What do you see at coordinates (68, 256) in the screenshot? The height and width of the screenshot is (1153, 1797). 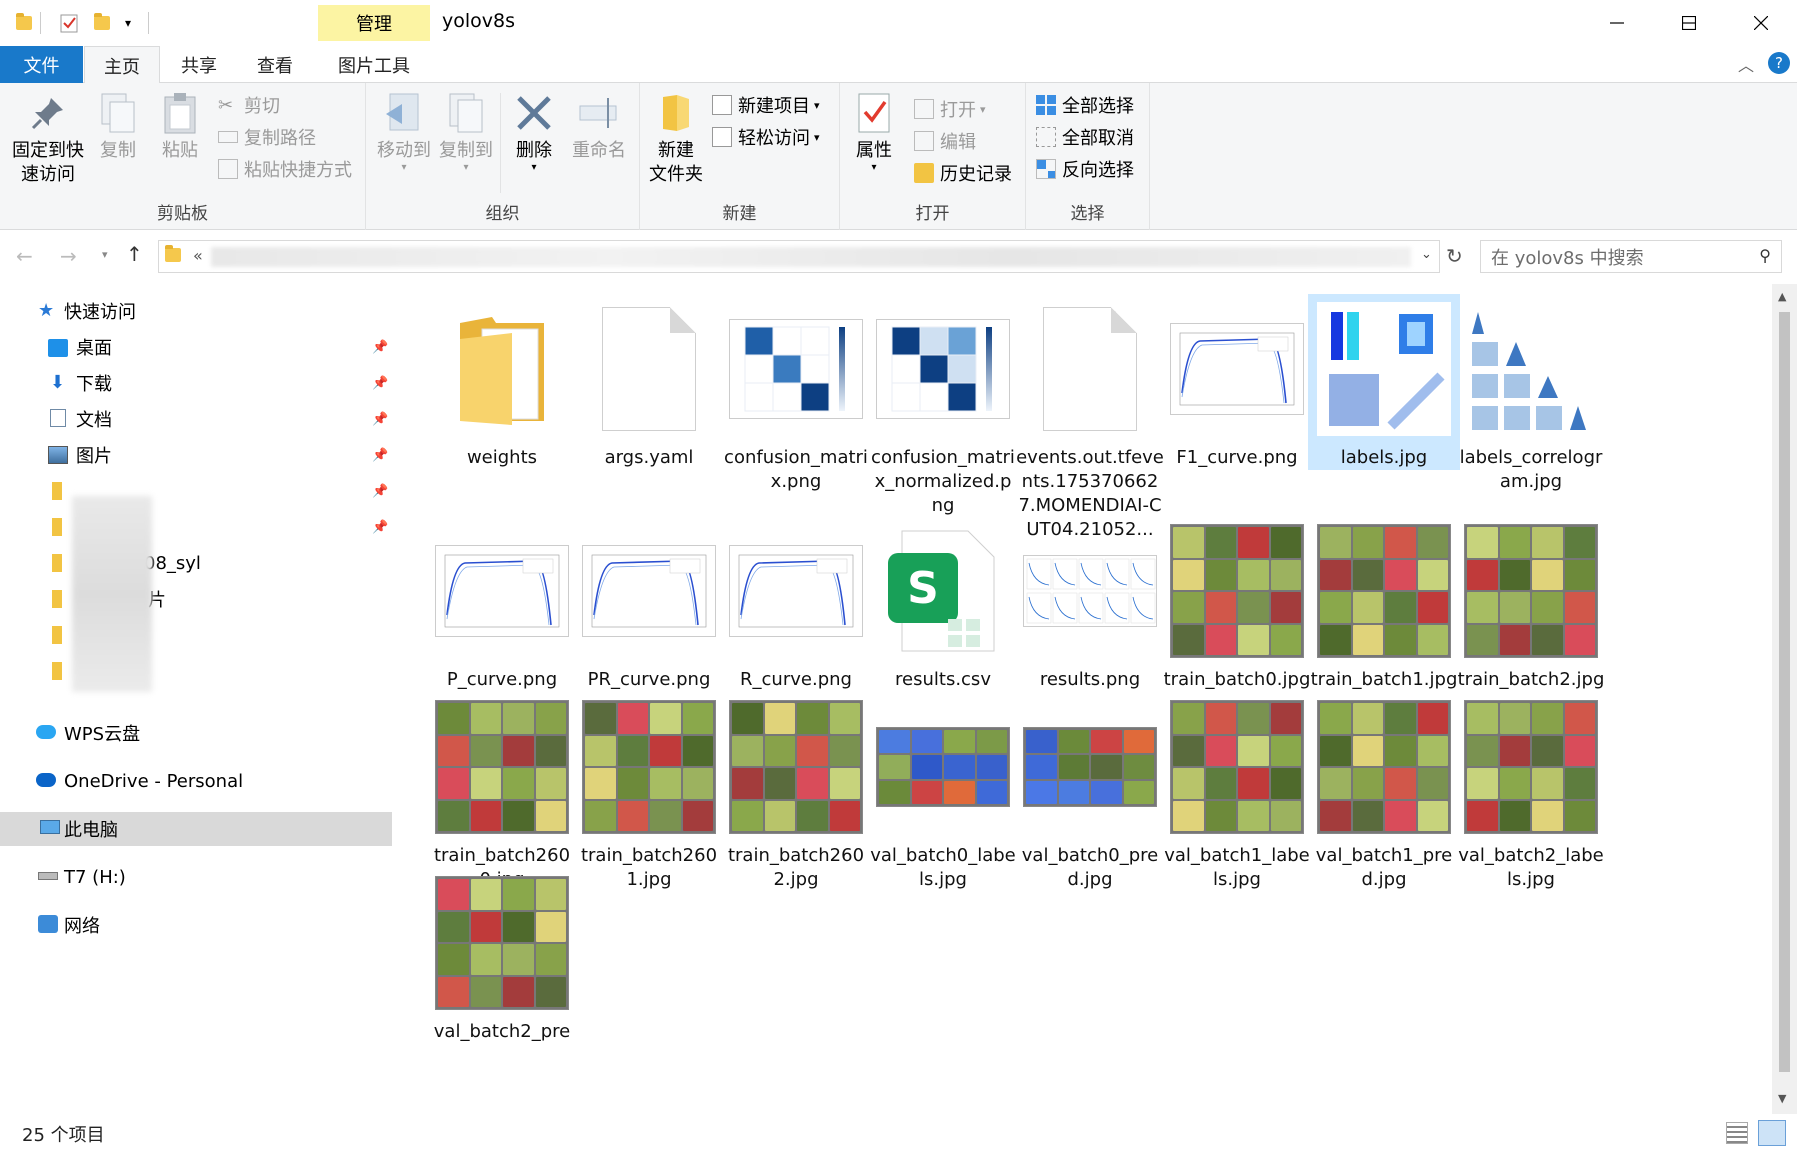 I see `forward-icon: →` at bounding box center [68, 256].